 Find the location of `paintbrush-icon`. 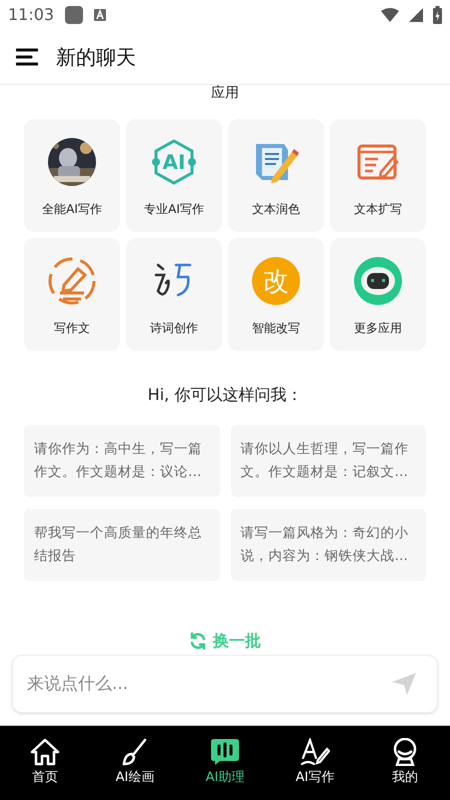

paintbrush-icon is located at coordinates (135, 752).